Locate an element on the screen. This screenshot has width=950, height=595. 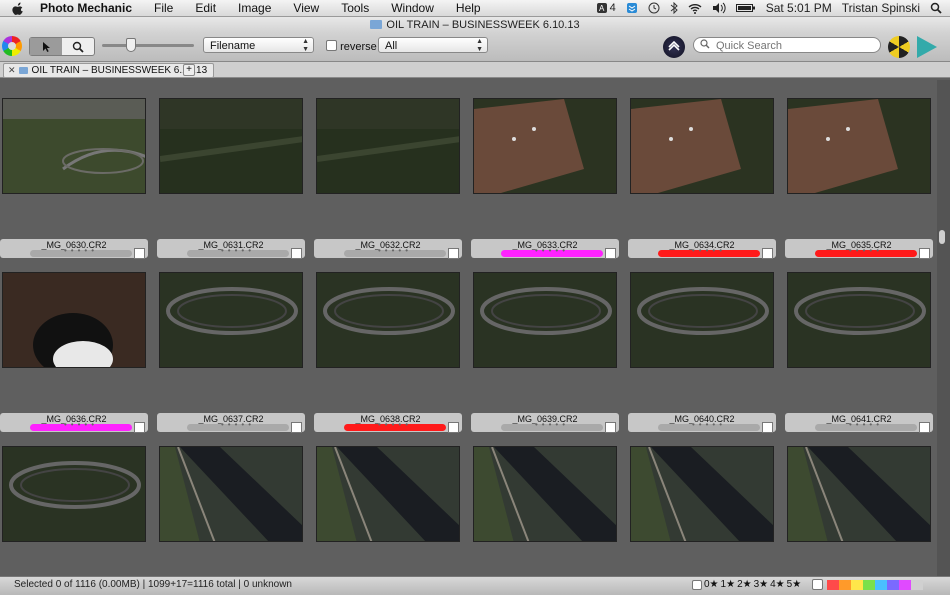
star-4: 4★ is located at coordinates (777, 585).